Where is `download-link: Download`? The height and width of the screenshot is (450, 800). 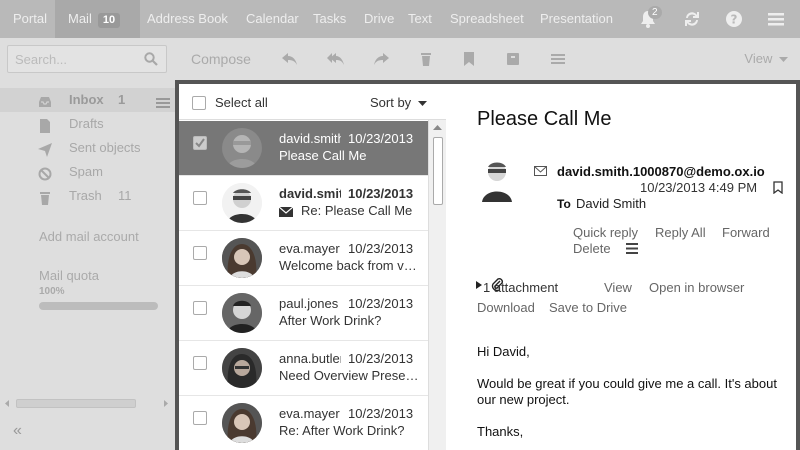 download-link: Download is located at coordinates (506, 307).